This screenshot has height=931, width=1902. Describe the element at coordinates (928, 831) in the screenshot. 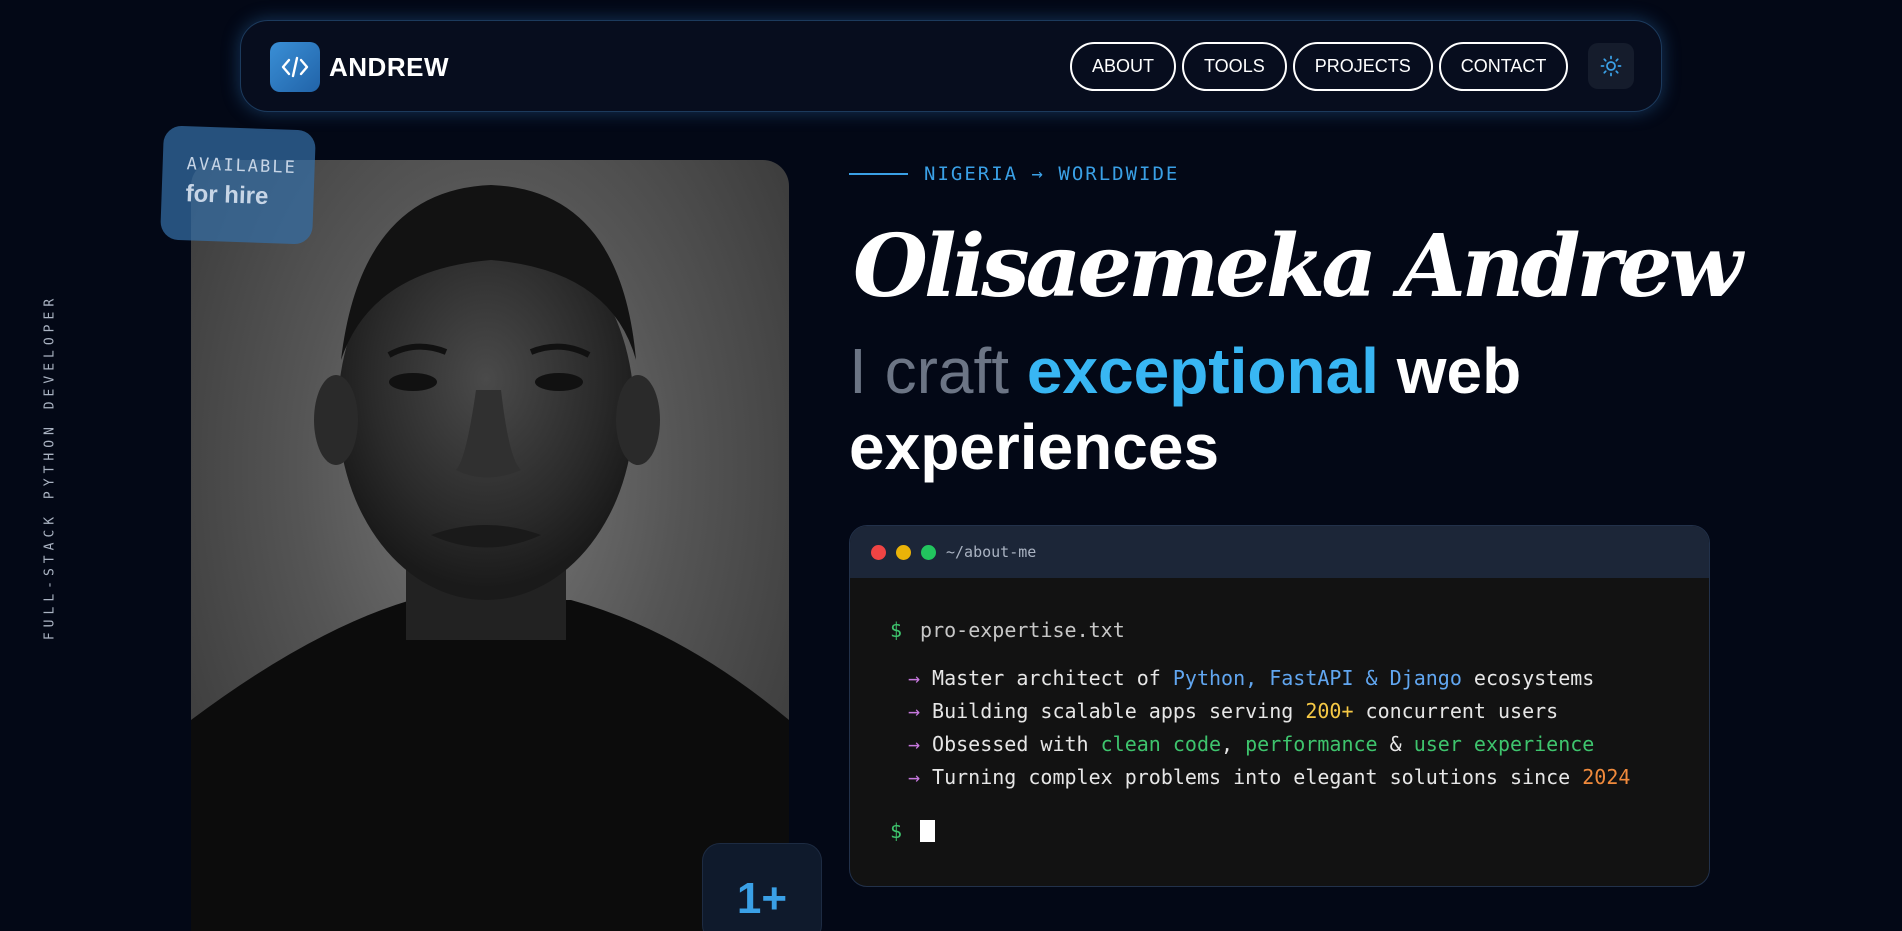

I see `text-cursor` at that location.